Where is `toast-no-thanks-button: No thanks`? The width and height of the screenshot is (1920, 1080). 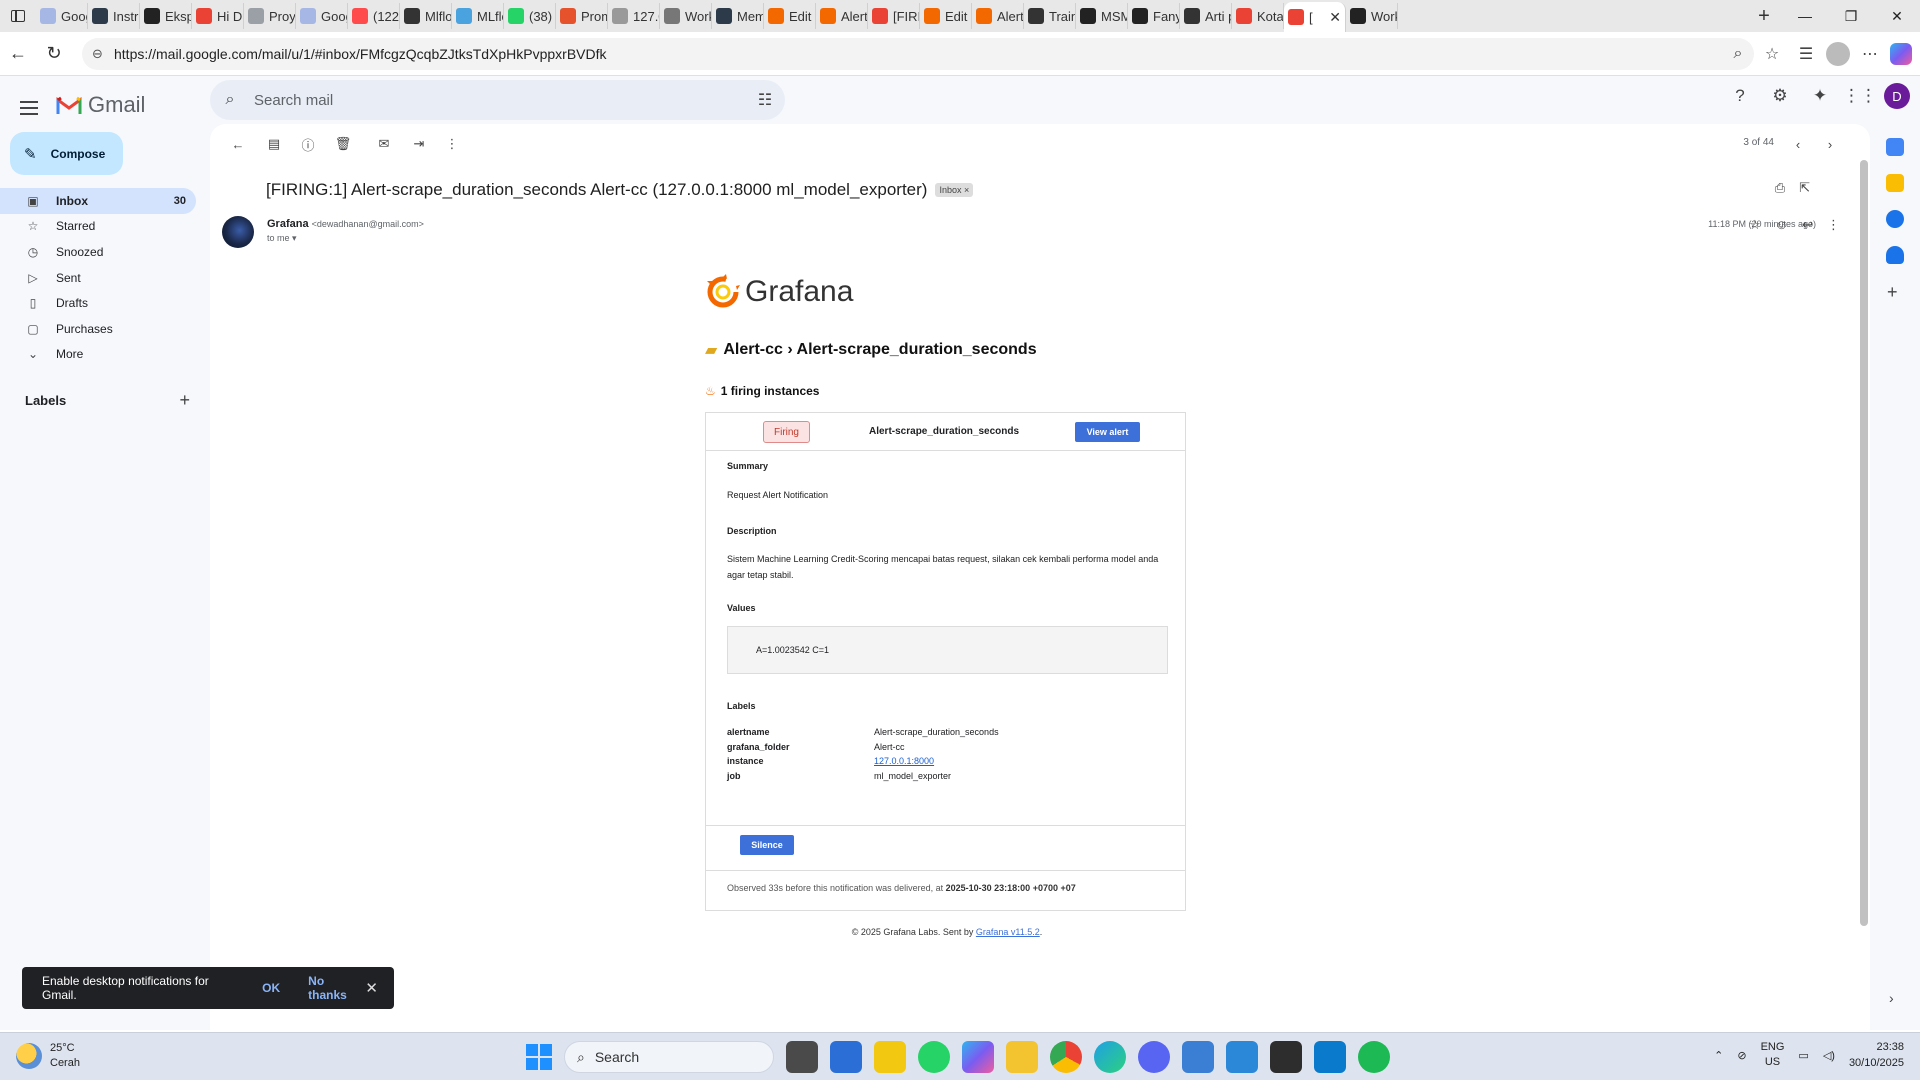 toast-no-thanks-button: No thanks is located at coordinates (336, 988).